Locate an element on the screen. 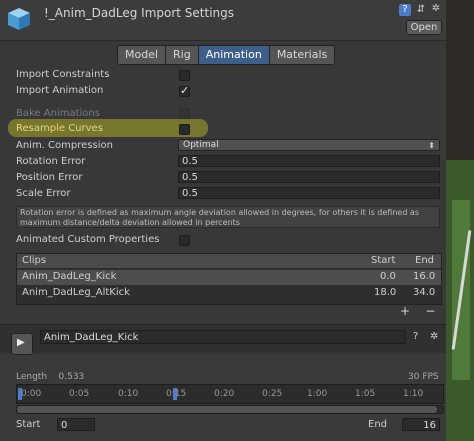 The width and height of the screenshot is (474, 441). clip-row: Anim_DadLeg_AltKick 18.0 34.0 is located at coordinates (229, 293).